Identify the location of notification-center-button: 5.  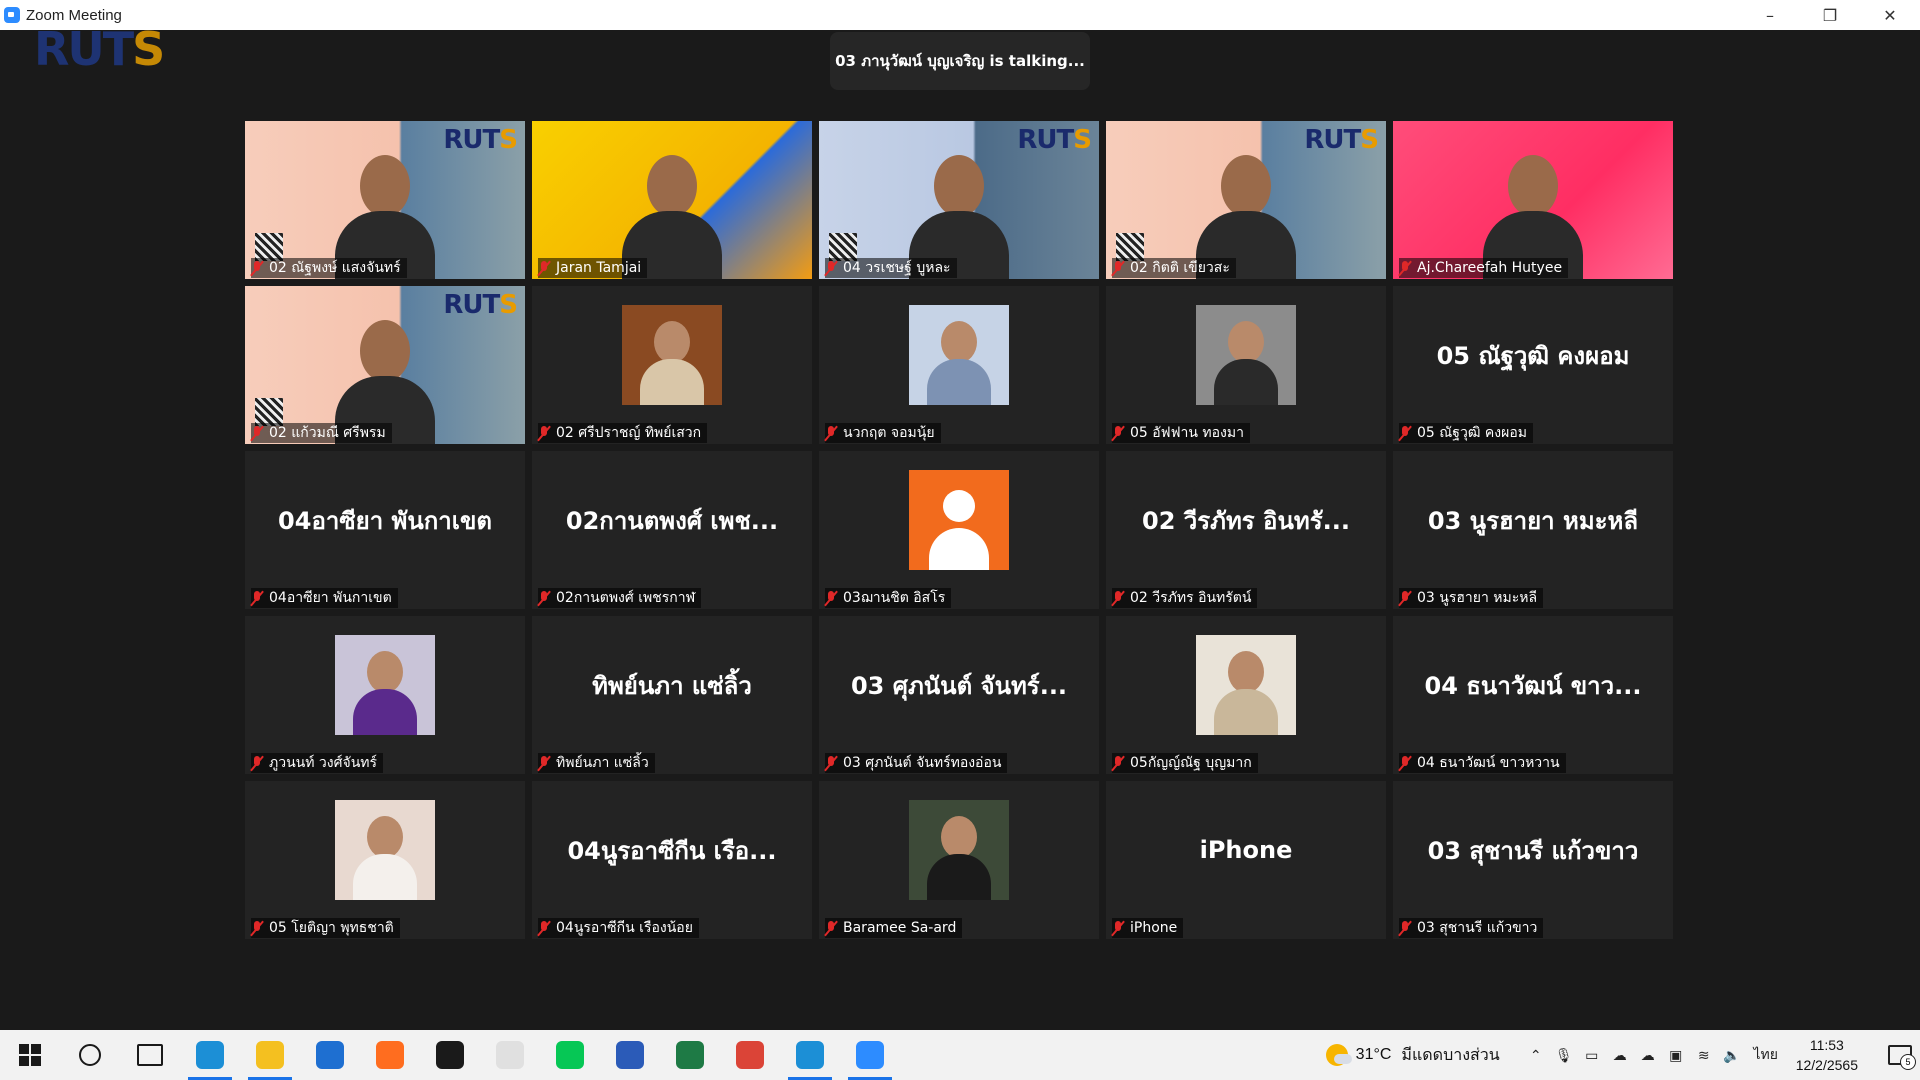
(1900, 1055).